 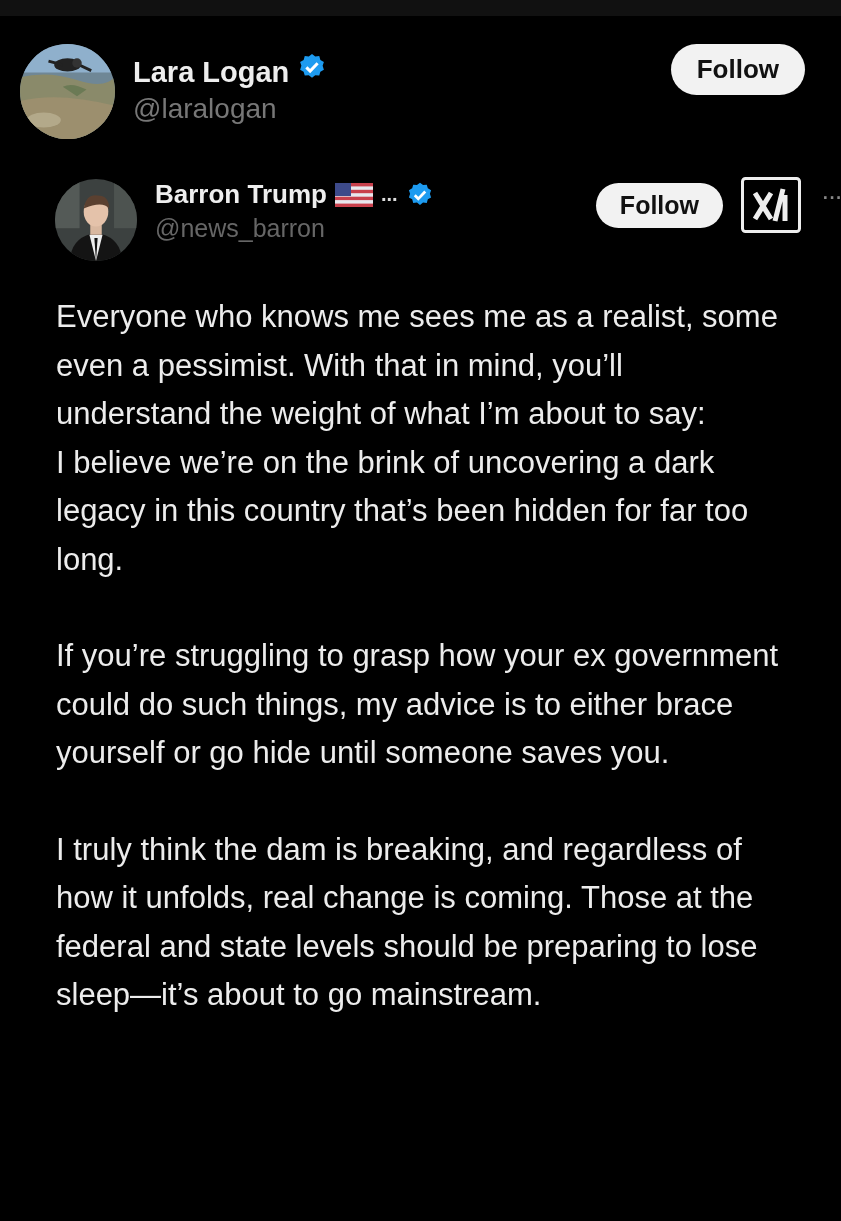 I want to click on author-name: Lara Logan, so click(x=211, y=72).